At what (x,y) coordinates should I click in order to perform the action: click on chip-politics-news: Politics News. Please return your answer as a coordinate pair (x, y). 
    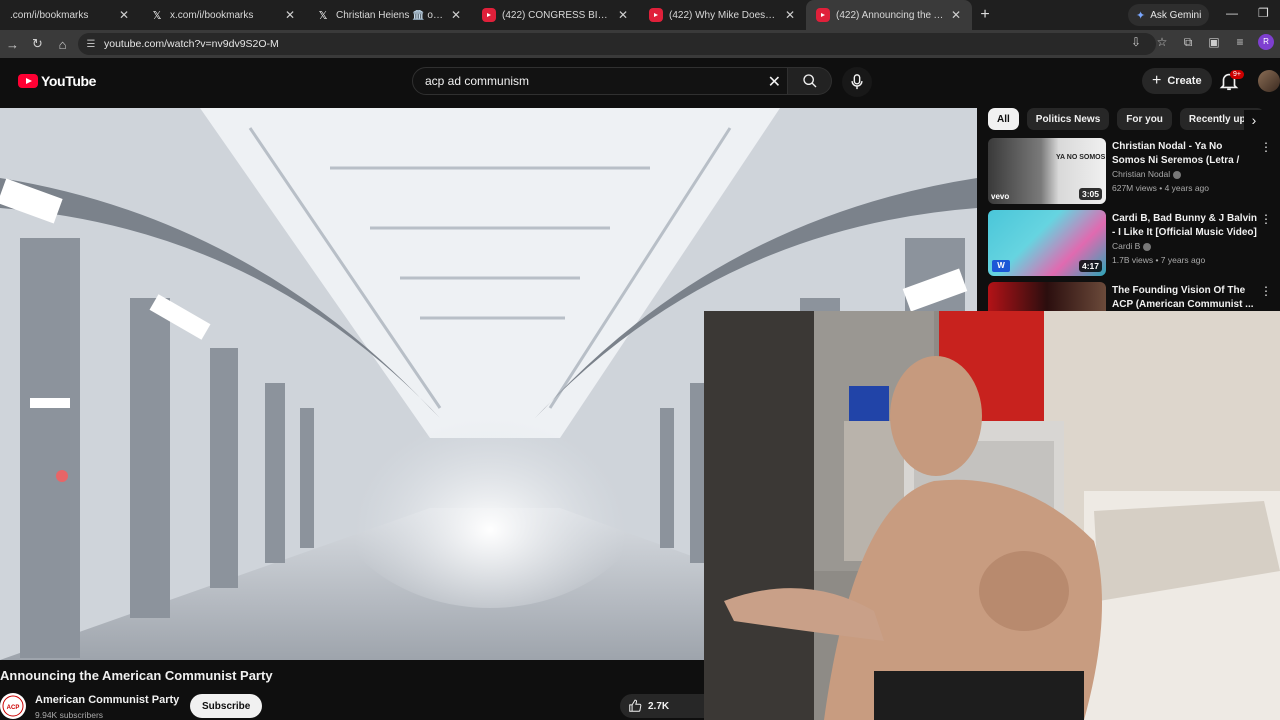
    Looking at the image, I should click on (1068, 119).